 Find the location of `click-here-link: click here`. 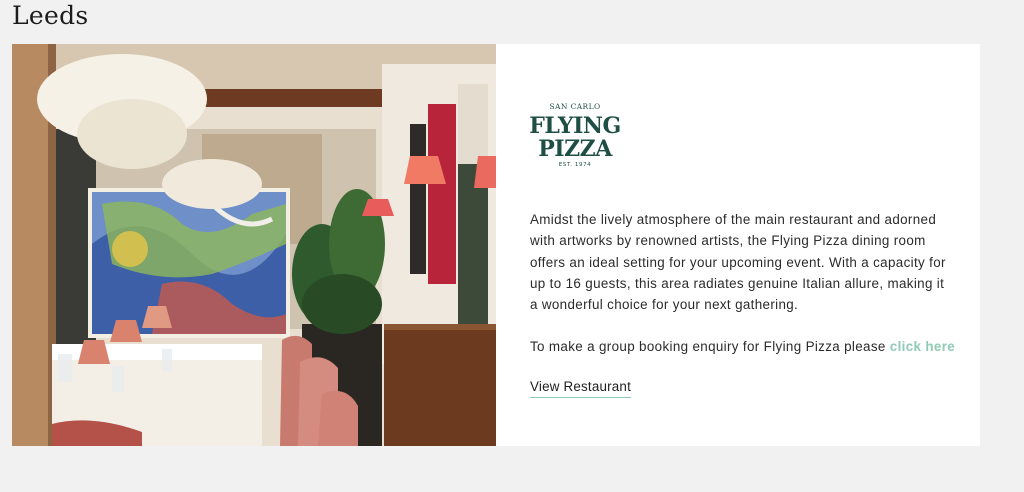

click-here-link: click here is located at coordinates (922, 346).